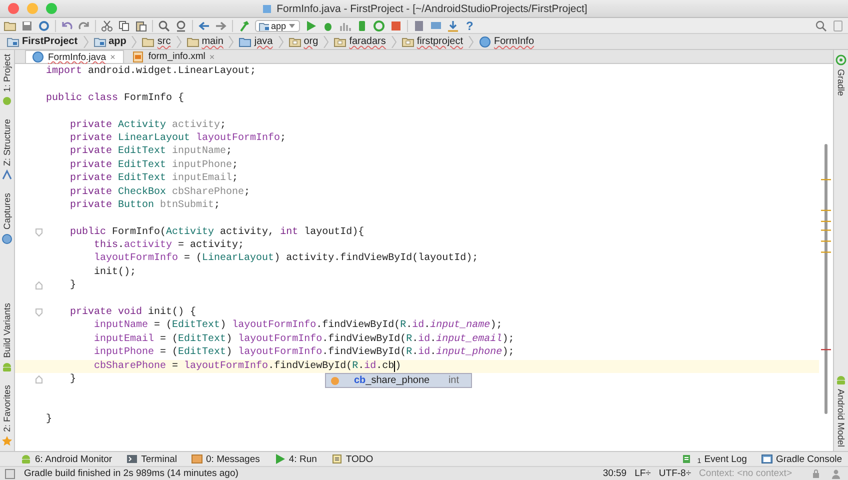  What do you see at coordinates (221, 26) in the screenshot?
I see `forward-arrow-icon` at bounding box center [221, 26].